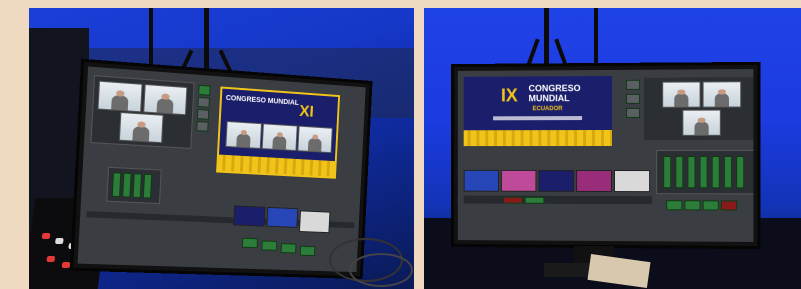 The width and height of the screenshot is (801, 289). What do you see at coordinates (306, 112) in the screenshot?
I see `banner-roman: XI` at bounding box center [306, 112].